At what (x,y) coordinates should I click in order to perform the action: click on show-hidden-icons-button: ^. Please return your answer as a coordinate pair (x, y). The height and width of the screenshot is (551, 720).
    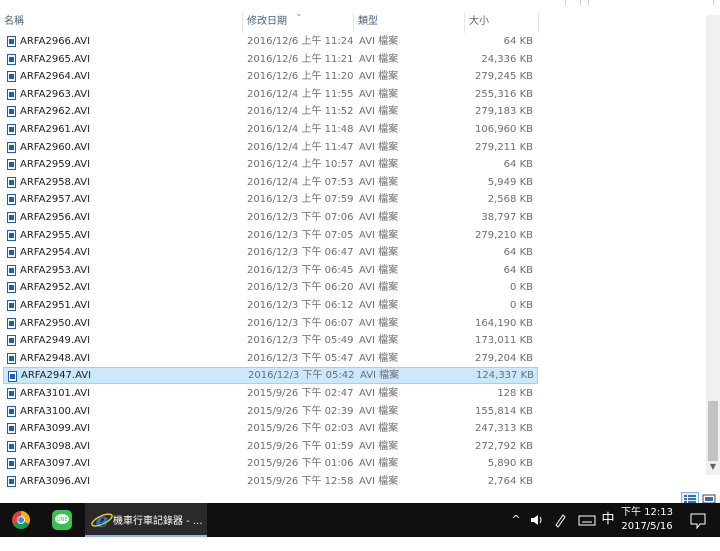
    Looking at the image, I should click on (516, 520).